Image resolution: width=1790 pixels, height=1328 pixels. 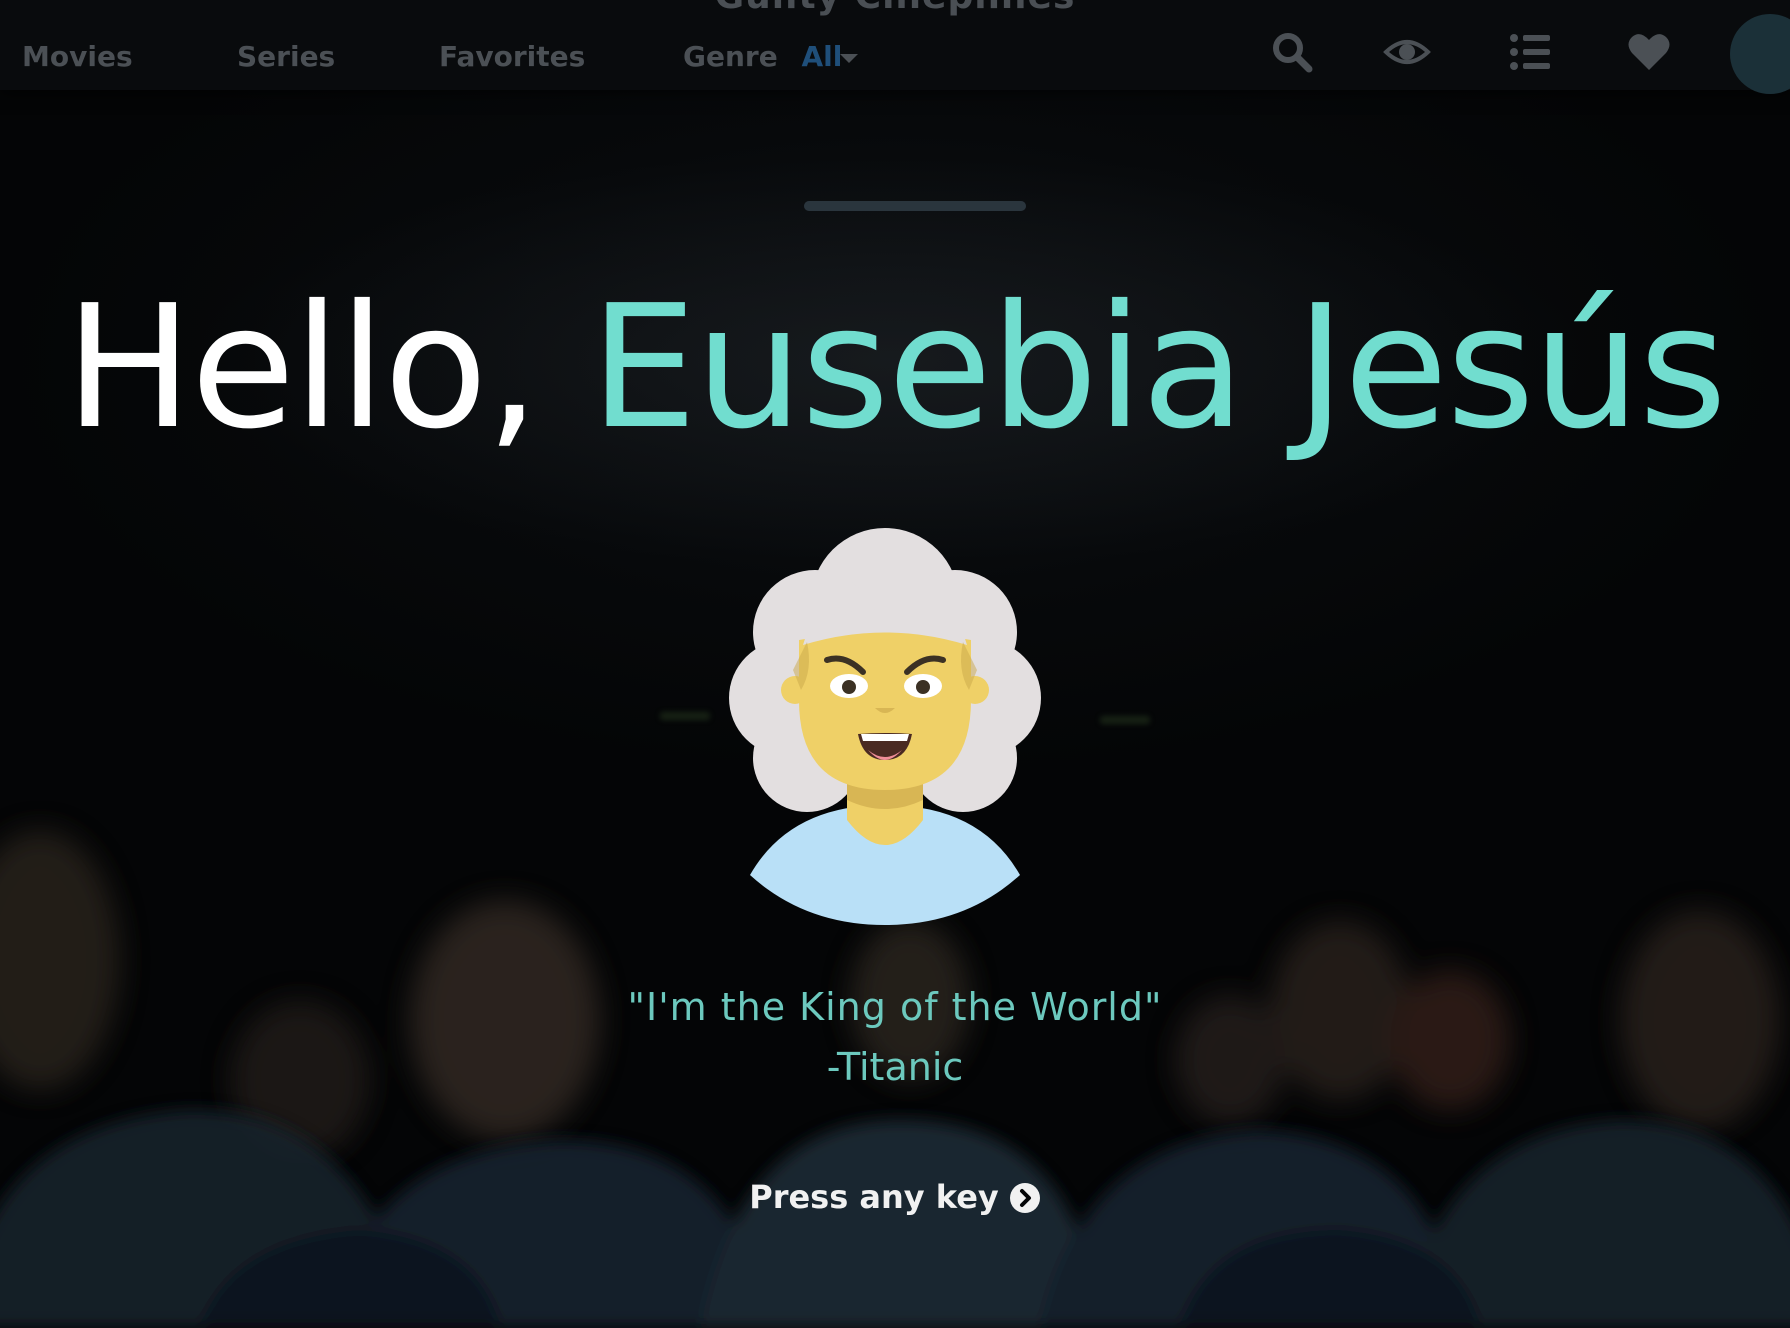 What do you see at coordinates (1024, 1198) in the screenshot?
I see `chevron-right-circle-icon` at bounding box center [1024, 1198].